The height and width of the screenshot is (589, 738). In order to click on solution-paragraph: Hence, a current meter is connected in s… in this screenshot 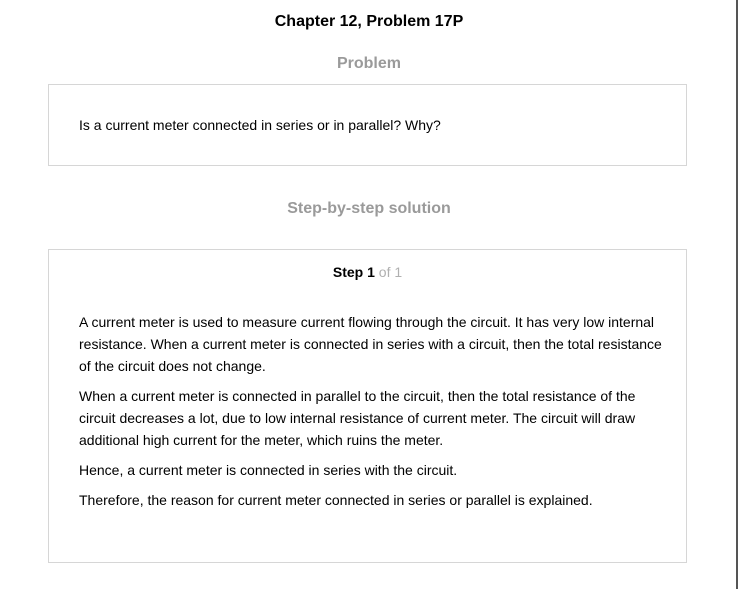, I will do `click(268, 470)`.